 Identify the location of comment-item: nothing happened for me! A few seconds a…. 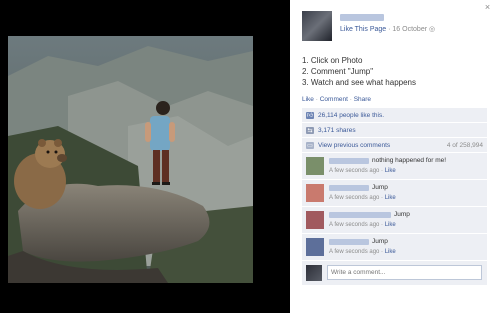
(394, 166).